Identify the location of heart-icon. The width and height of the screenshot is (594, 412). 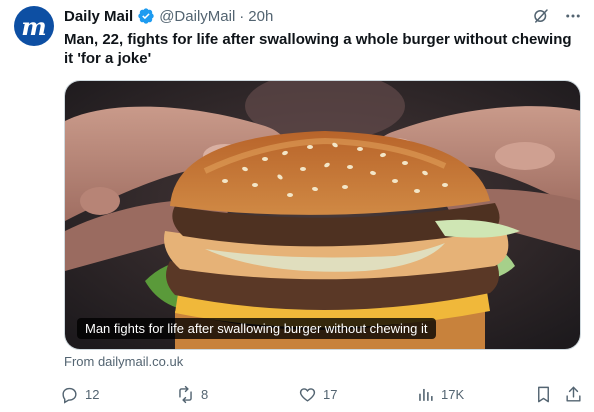
(307, 394).